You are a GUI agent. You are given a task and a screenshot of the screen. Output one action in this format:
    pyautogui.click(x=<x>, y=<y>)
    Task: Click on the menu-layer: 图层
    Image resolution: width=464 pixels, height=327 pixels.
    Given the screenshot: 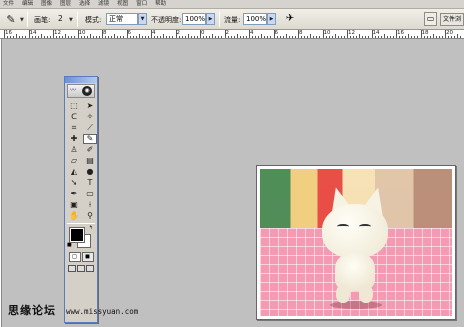 What is the action you would take?
    pyautogui.click(x=65, y=4)
    